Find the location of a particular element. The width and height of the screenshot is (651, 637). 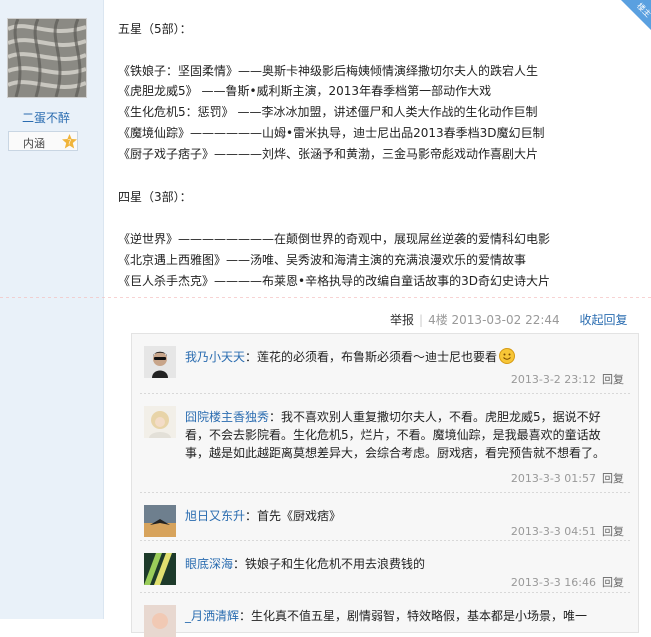

author-badge: 内涵 7 is located at coordinates (43, 141).